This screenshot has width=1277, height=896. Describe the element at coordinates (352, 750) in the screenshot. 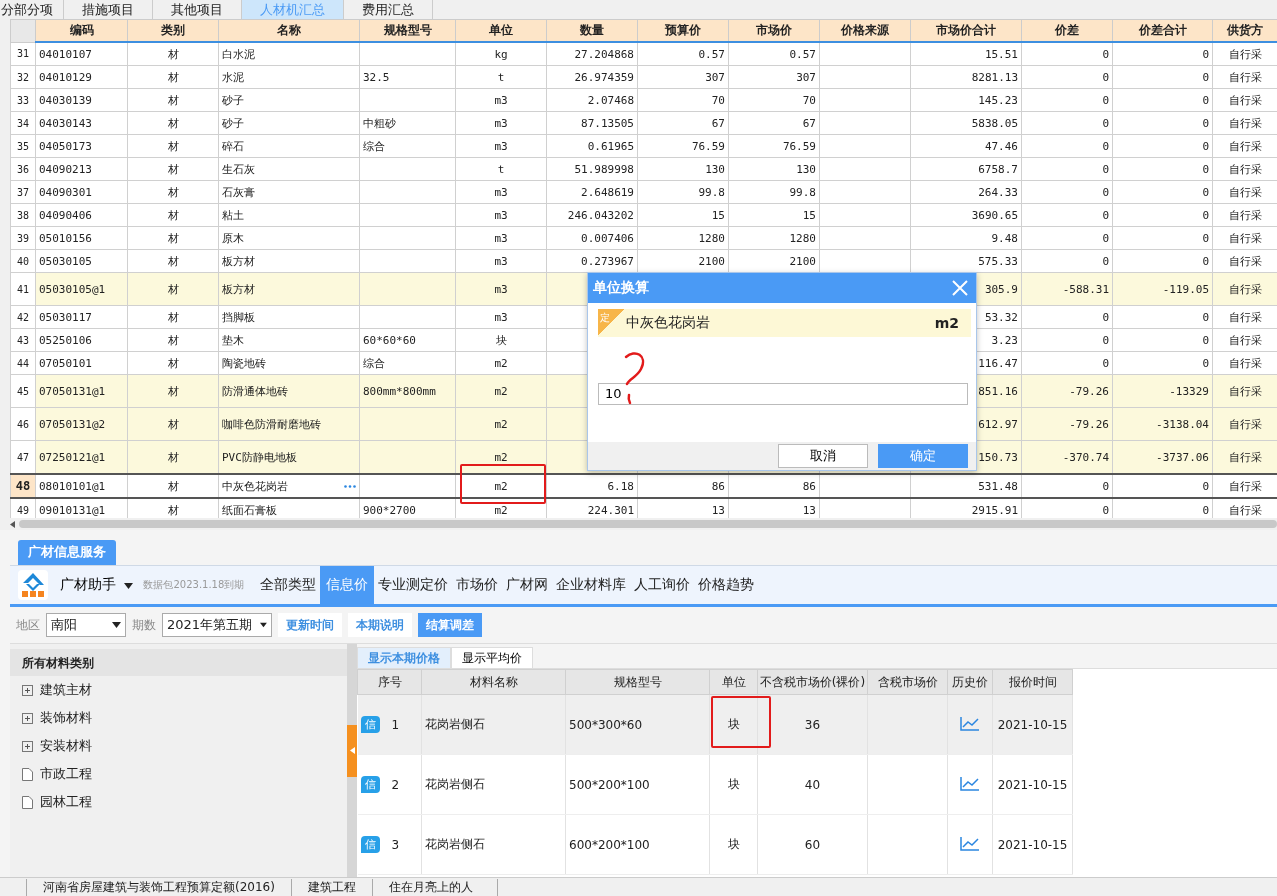

I see `collapse-handle` at that location.